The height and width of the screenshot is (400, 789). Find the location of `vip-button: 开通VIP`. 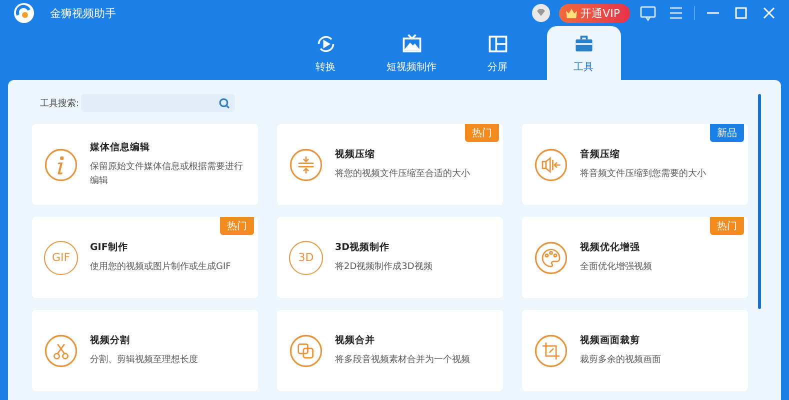

vip-button: 开通VIP is located at coordinates (594, 13).